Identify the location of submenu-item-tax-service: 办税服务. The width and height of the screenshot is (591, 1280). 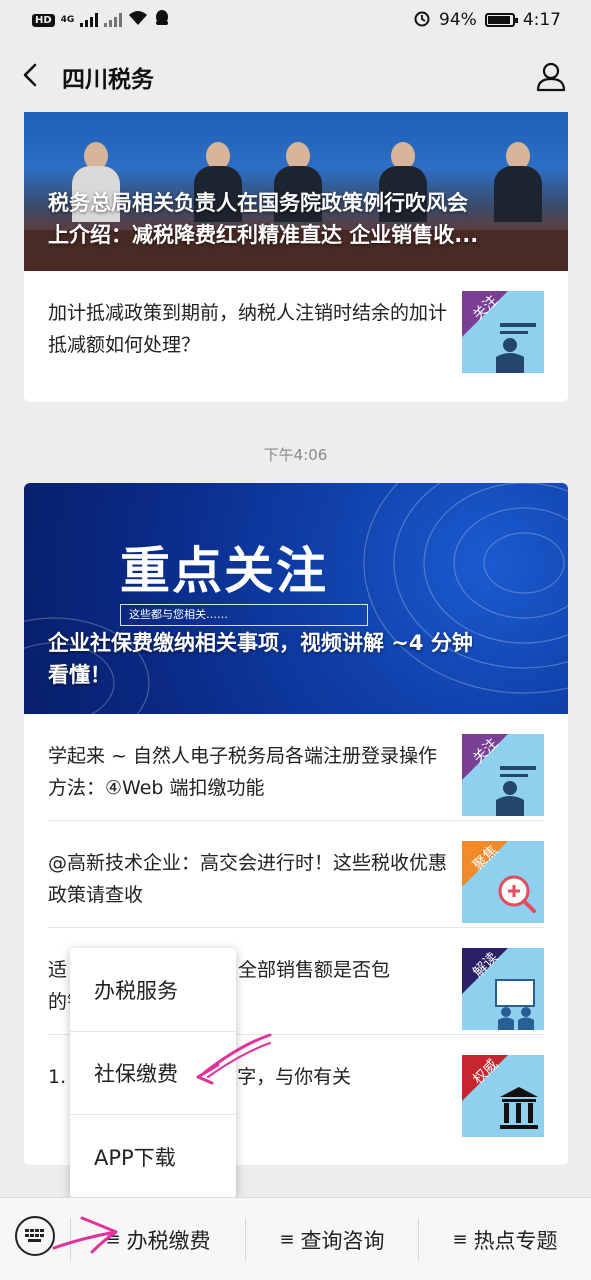
(153, 989).